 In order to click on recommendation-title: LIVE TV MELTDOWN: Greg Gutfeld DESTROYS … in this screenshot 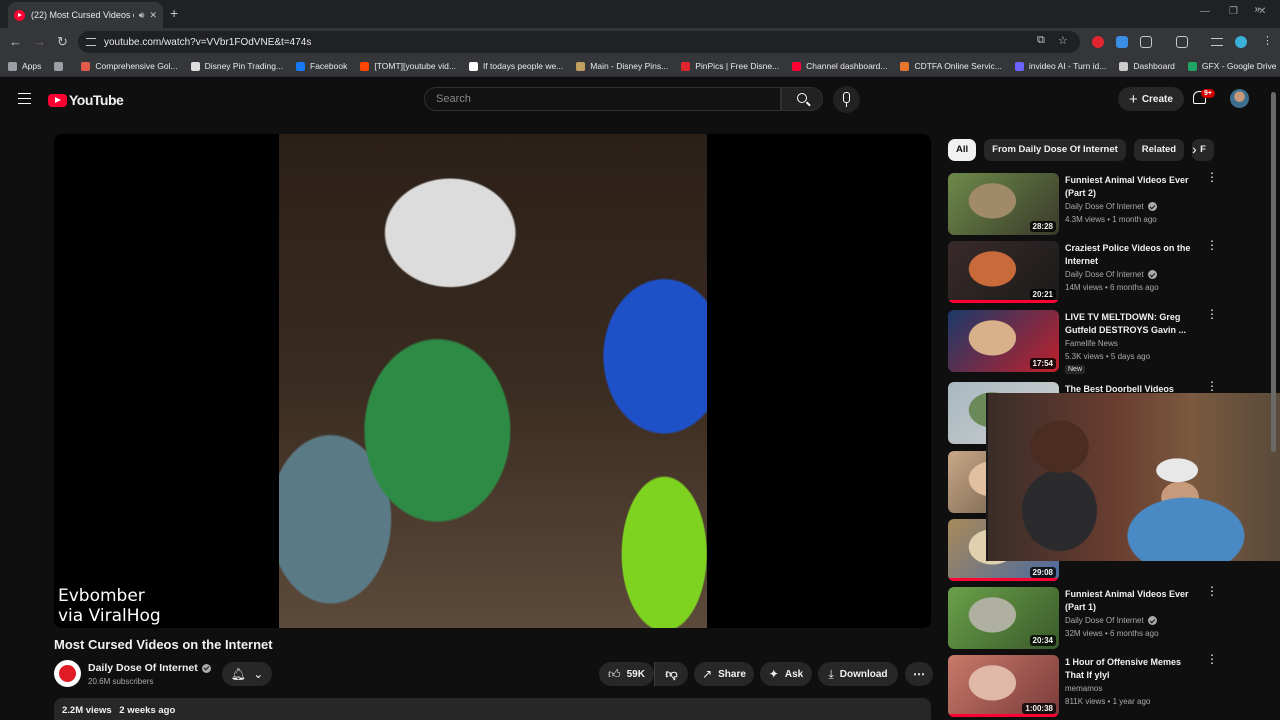, I will do `click(1129, 324)`.